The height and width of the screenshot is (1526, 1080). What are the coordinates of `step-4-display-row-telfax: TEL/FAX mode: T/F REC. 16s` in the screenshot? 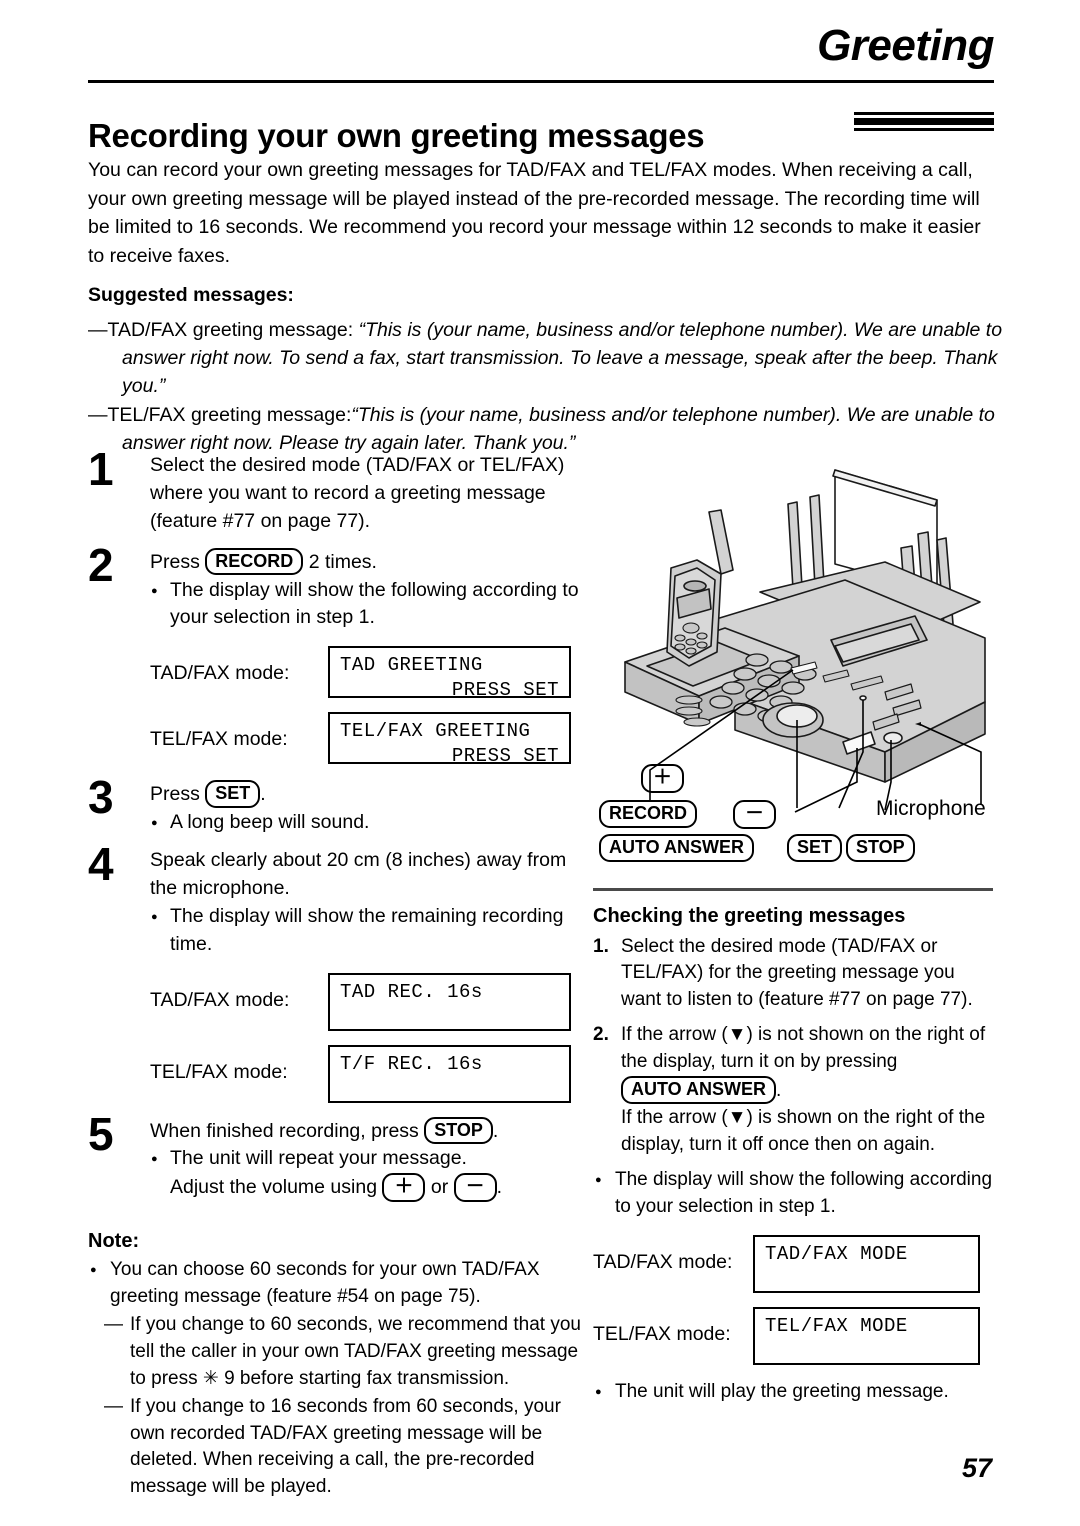 It's located at (371, 1073).